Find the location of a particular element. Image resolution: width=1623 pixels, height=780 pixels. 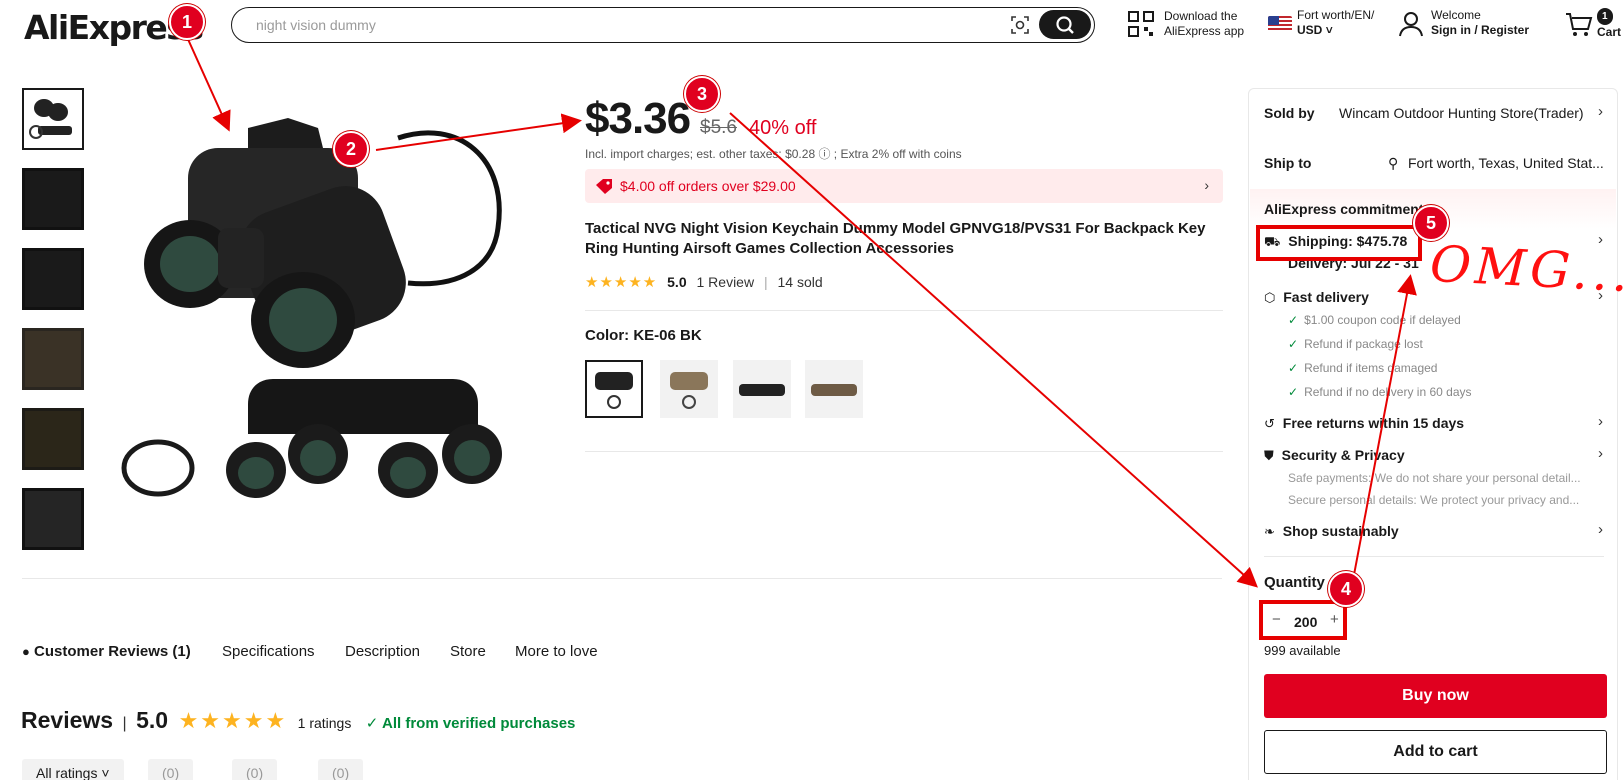

account-text: Welcome Sign in / Register is located at coordinates (1480, 22).